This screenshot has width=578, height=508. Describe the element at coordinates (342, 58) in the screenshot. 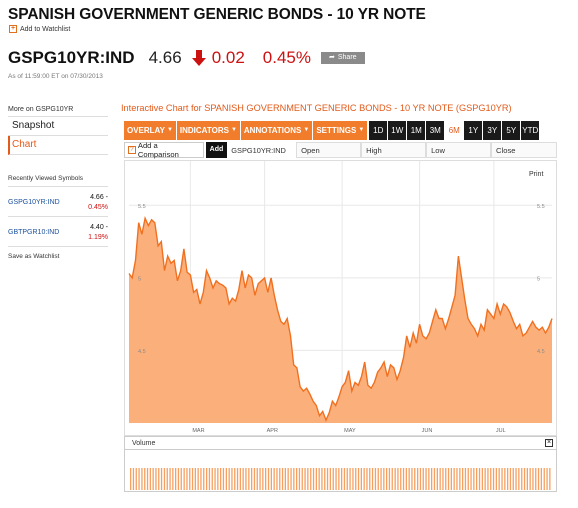

I see `share-button: ➦ Share` at that location.